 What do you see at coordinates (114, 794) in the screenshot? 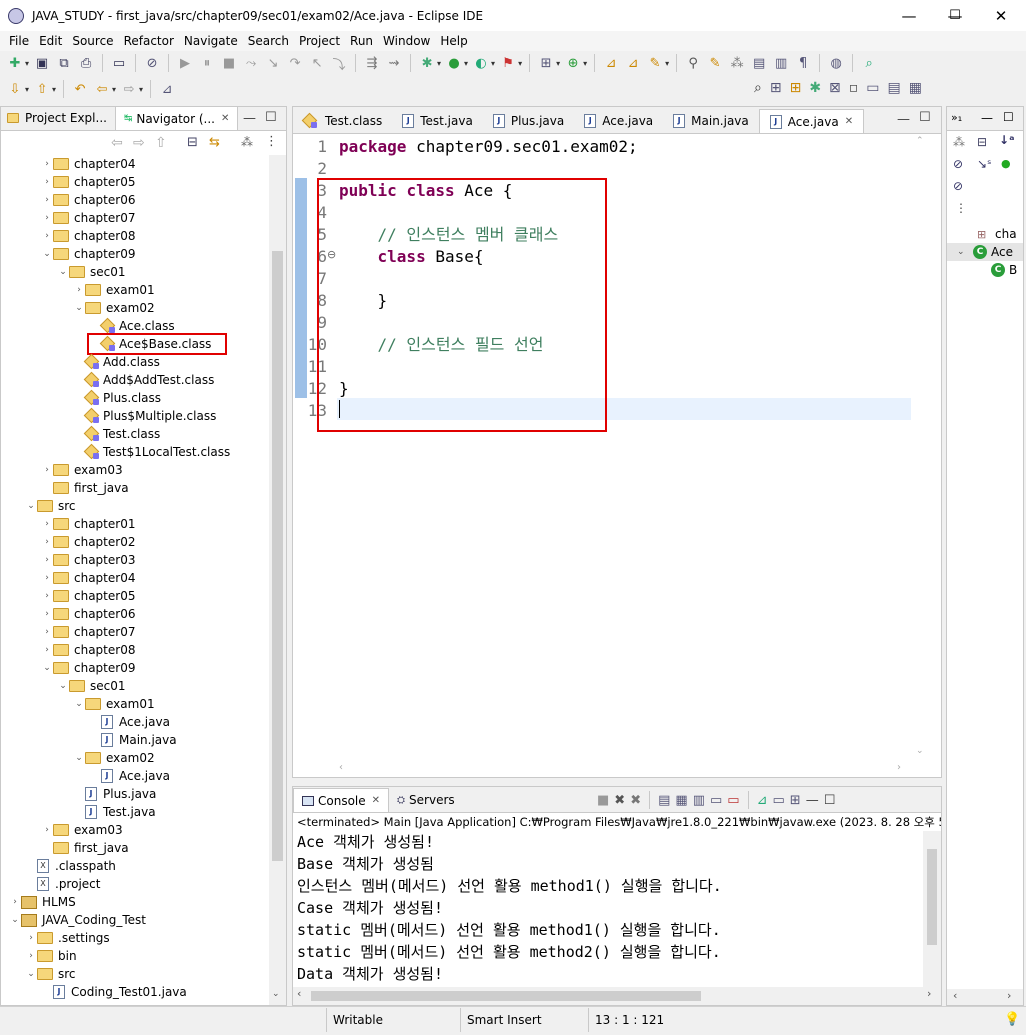
I see `tree-item: J Plus.java` at bounding box center [114, 794].